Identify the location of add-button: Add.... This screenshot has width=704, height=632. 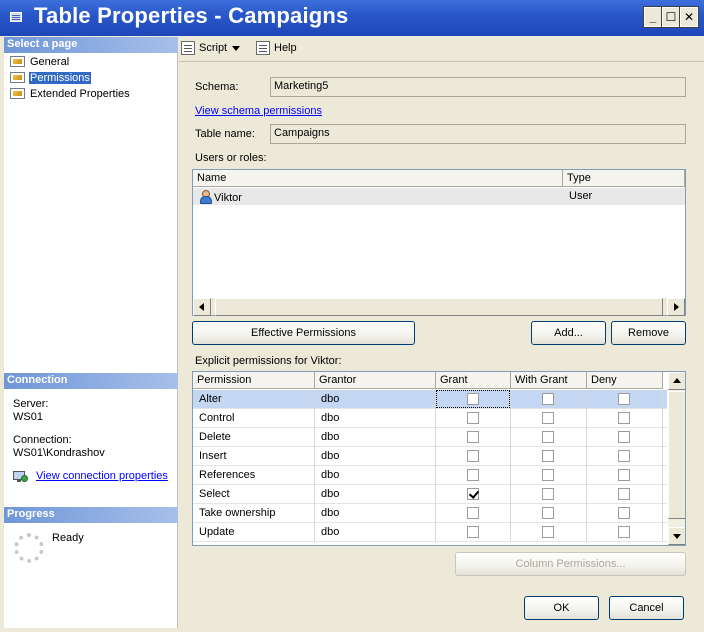
(568, 333).